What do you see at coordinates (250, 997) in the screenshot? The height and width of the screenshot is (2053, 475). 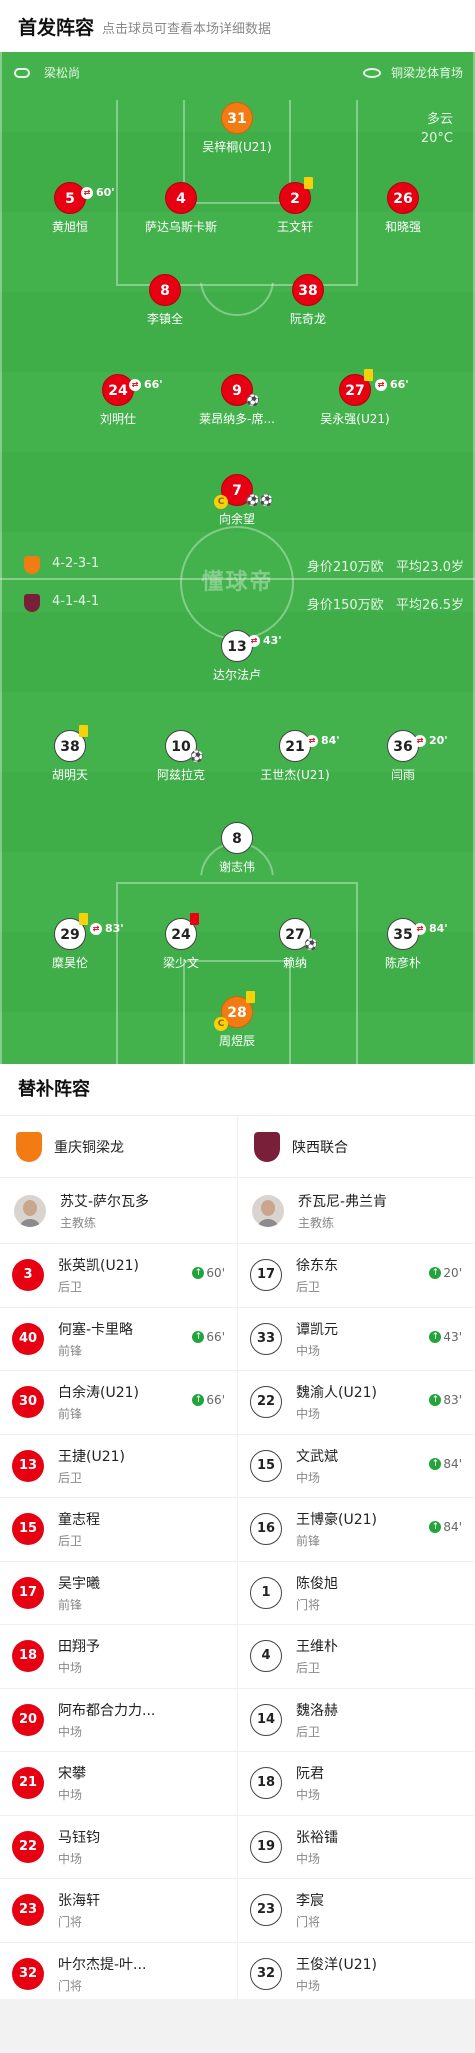 I see `yellow-card-icon` at bounding box center [250, 997].